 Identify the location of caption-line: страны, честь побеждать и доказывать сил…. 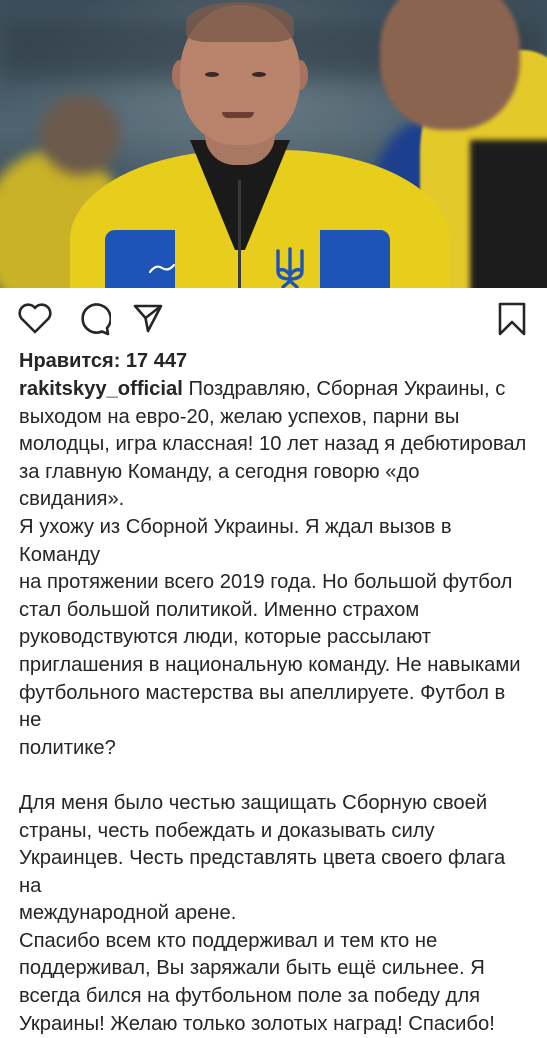
(227, 830).